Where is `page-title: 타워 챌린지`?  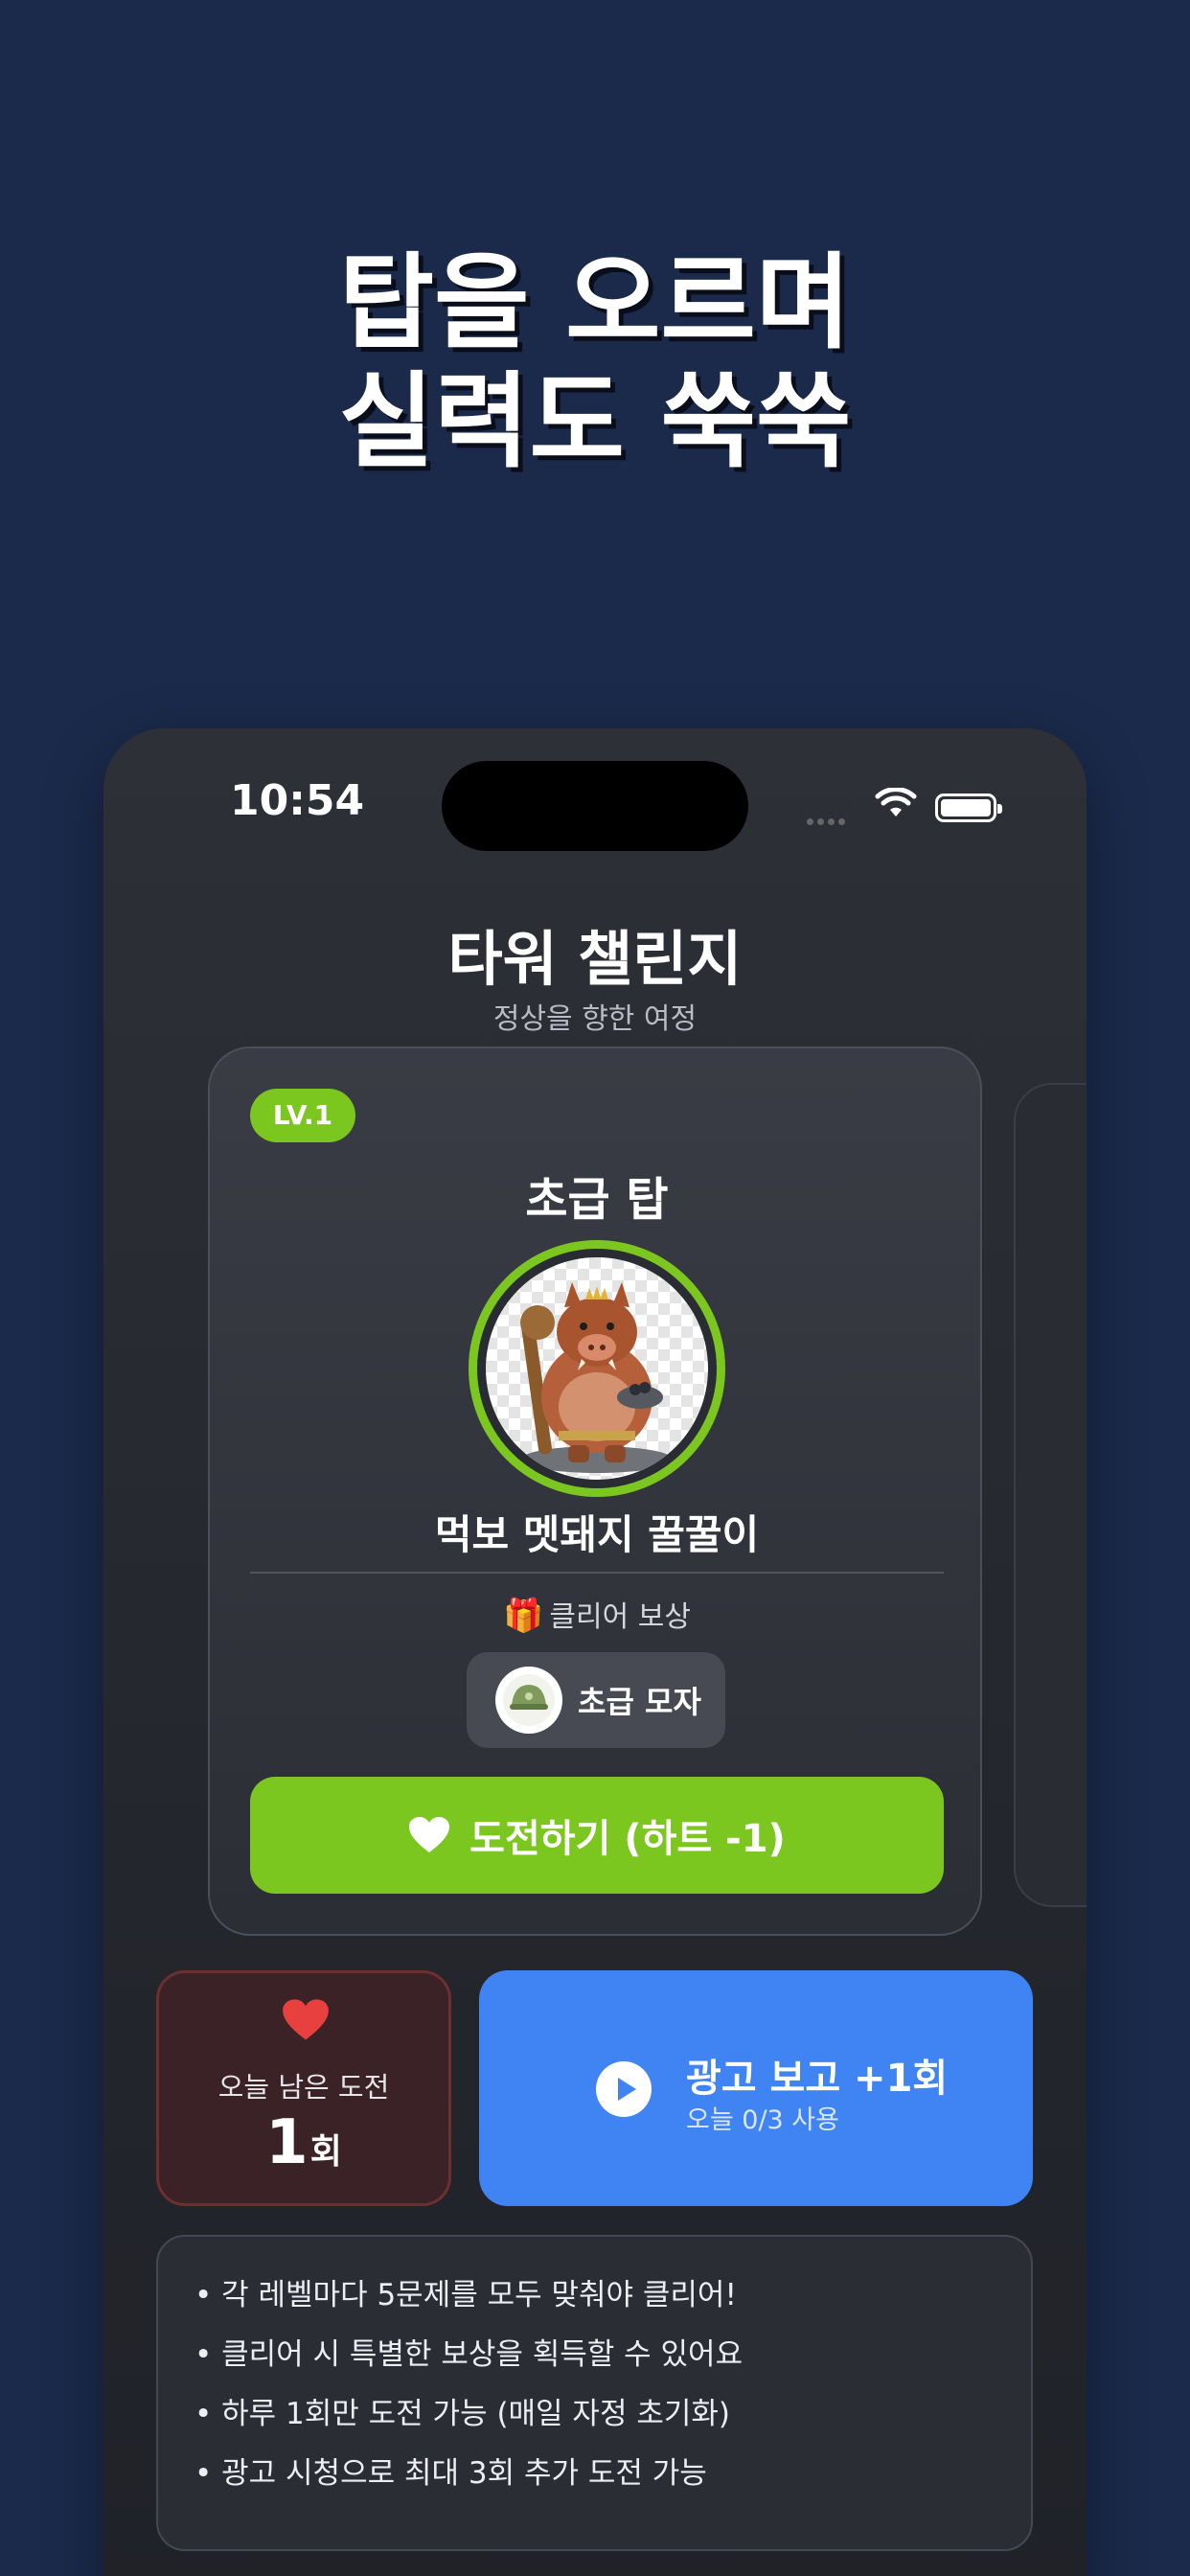 page-title: 타워 챌린지 is located at coordinates (595, 959).